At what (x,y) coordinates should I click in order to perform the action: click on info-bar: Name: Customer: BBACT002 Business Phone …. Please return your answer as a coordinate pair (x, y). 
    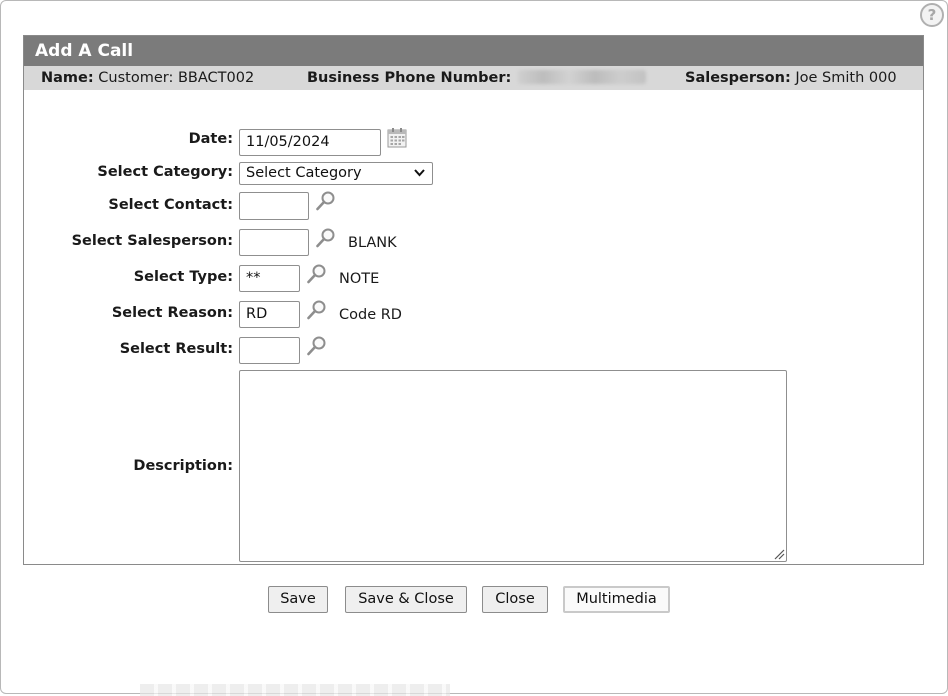
    Looking at the image, I should click on (473, 78).